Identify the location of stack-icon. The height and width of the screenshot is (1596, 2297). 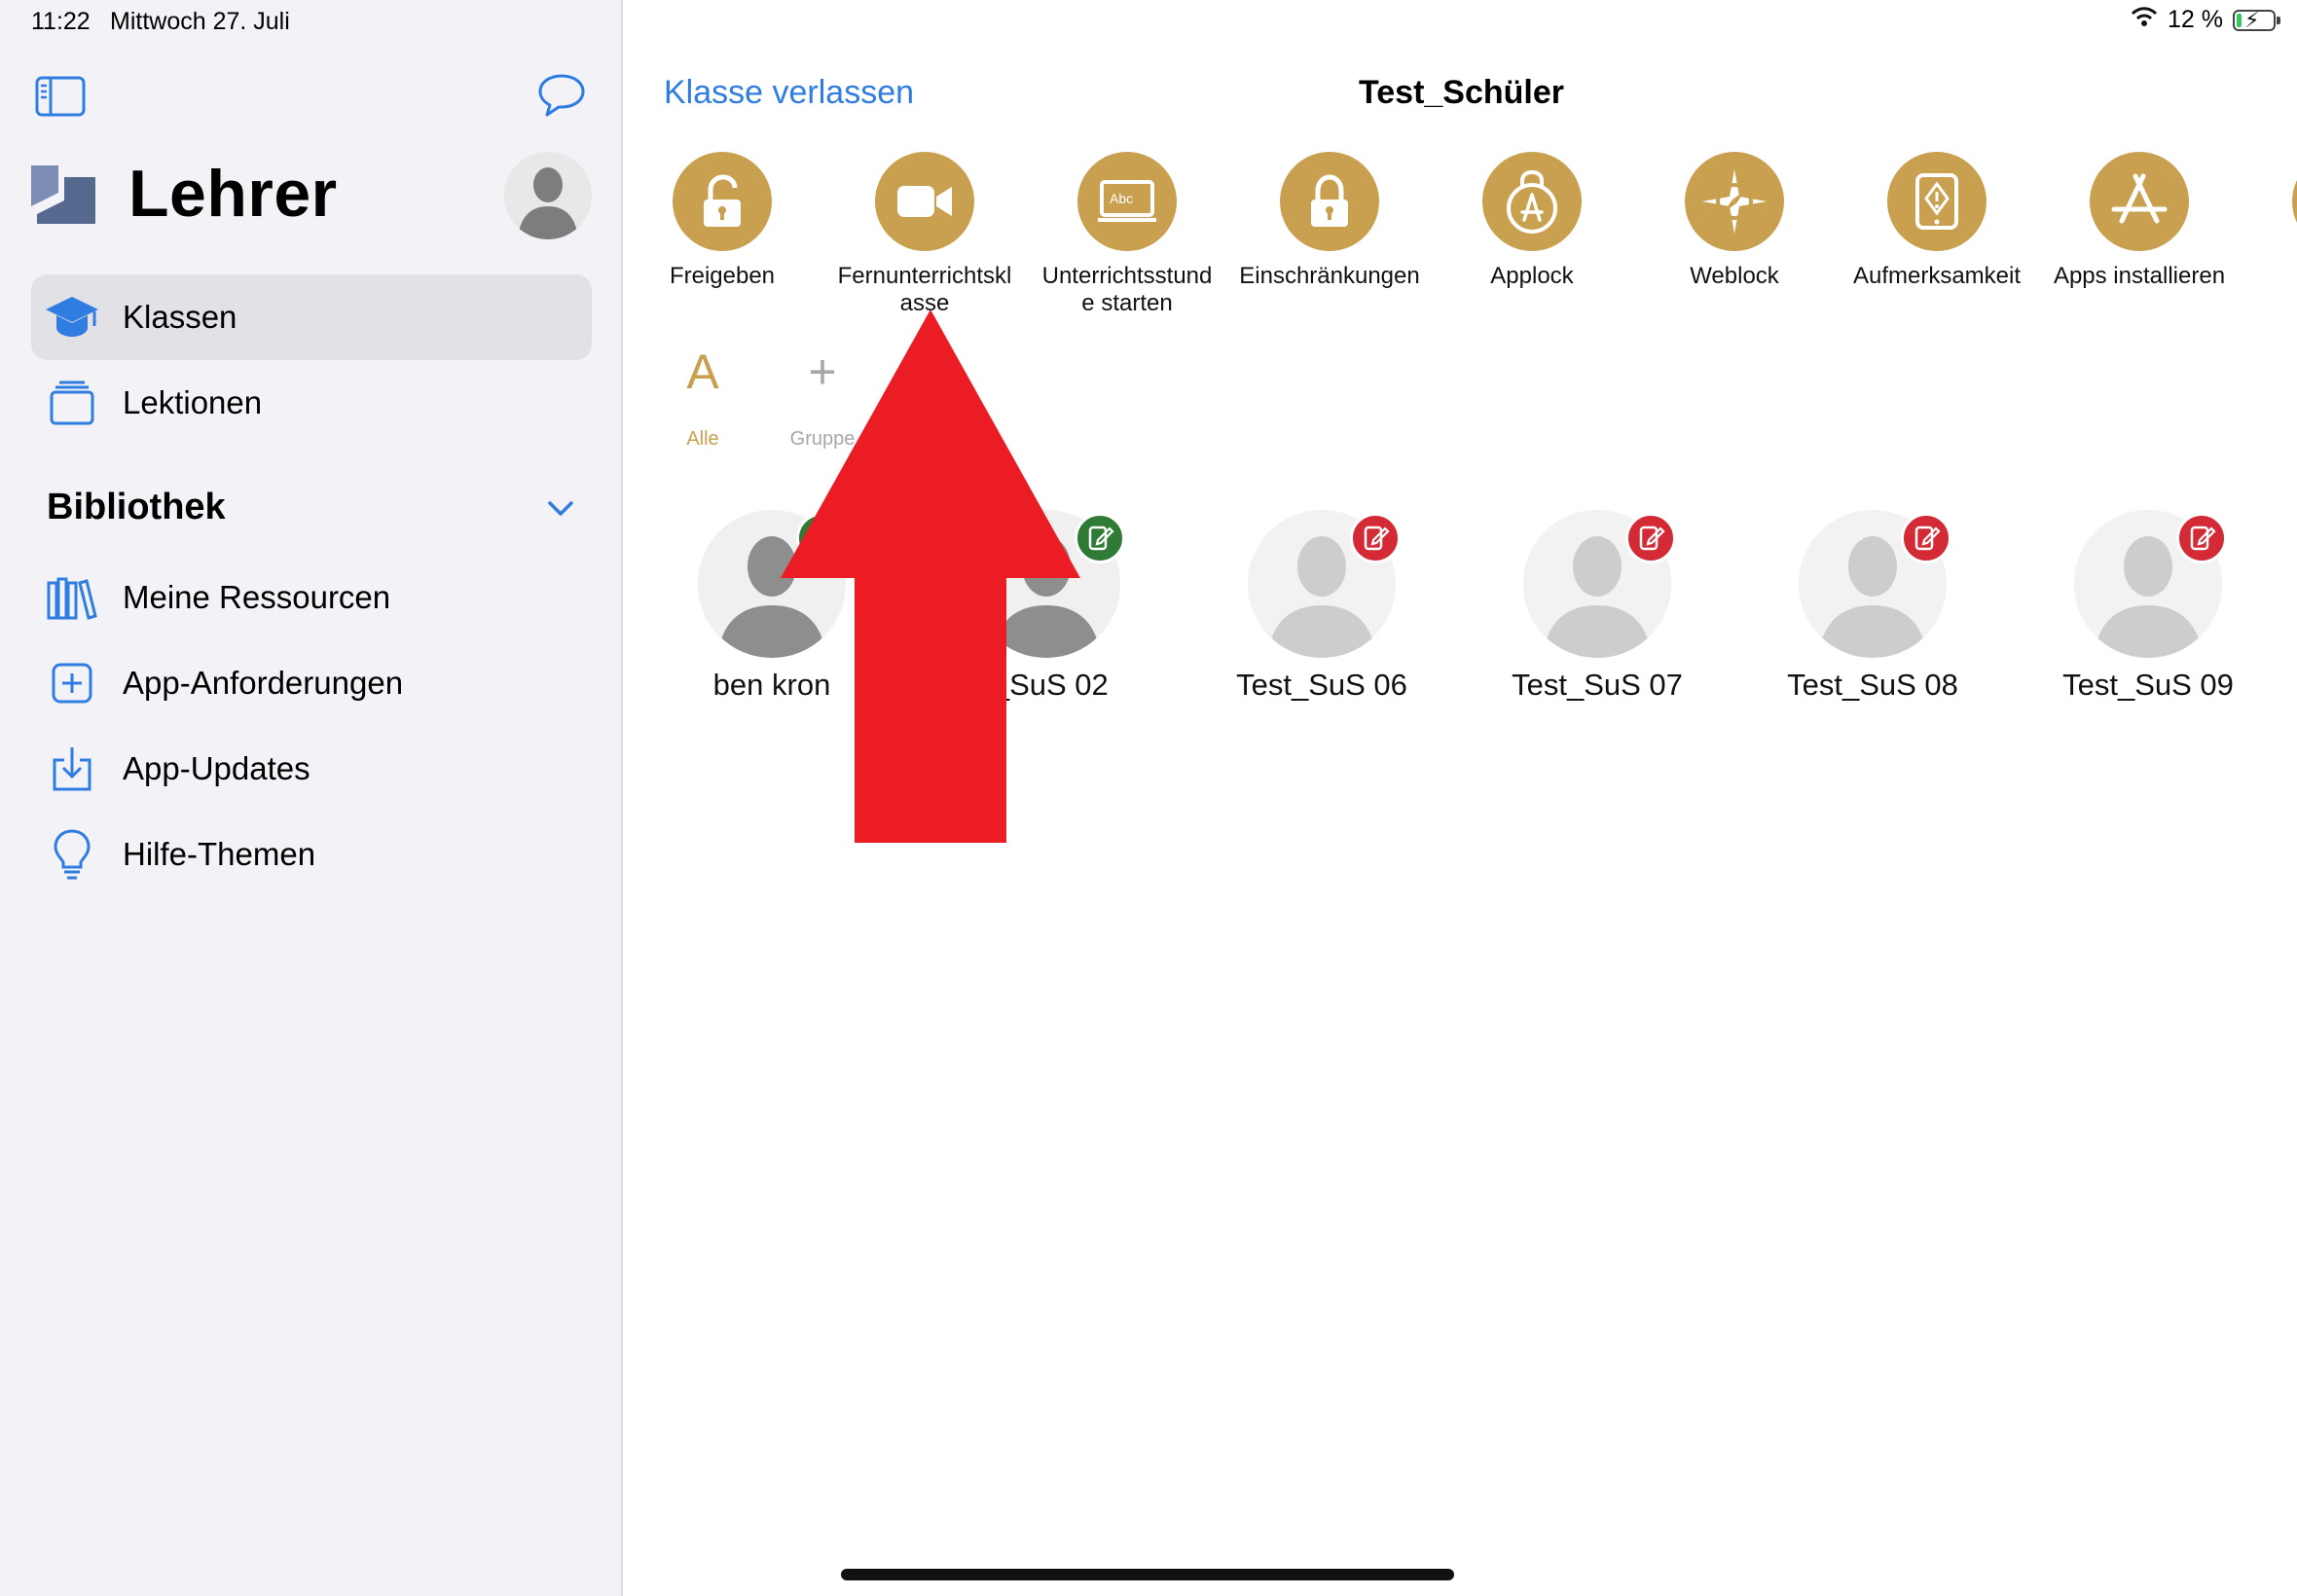
(72, 403).